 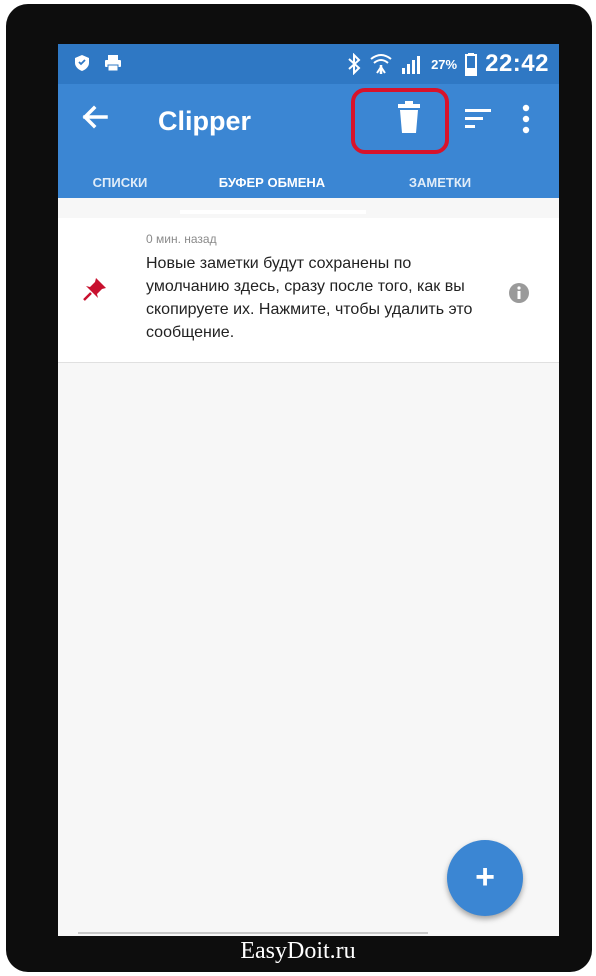 I want to click on bluetooth-icon, so click(x=354, y=64).